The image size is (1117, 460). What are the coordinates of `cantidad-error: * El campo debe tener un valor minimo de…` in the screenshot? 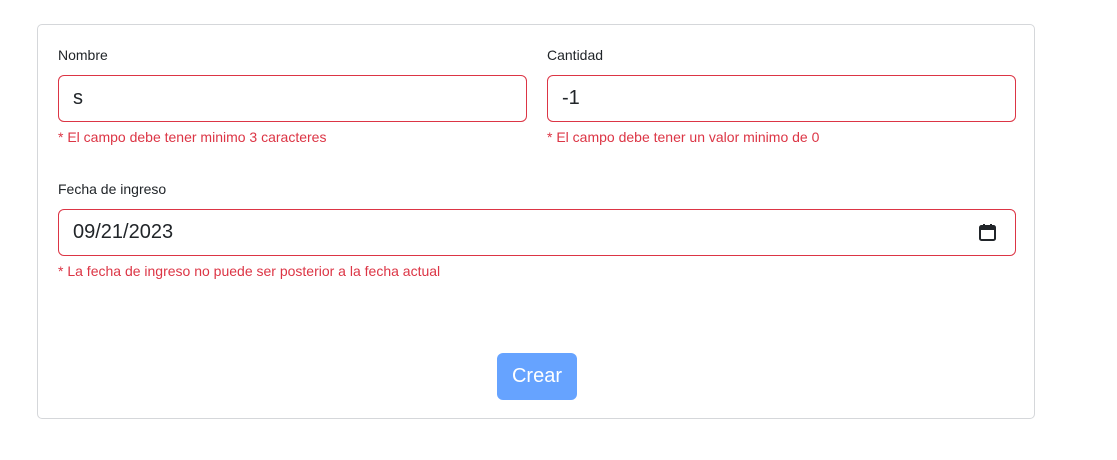 It's located at (683, 137).